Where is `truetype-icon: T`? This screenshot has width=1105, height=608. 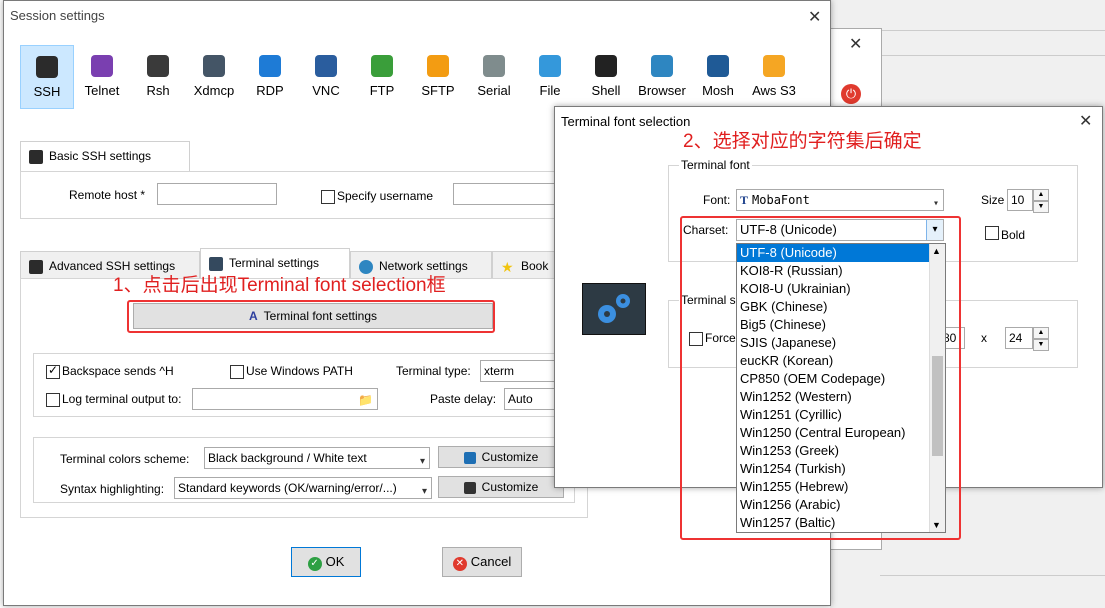
truetype-icon: T is located at coordinates (744, 200).